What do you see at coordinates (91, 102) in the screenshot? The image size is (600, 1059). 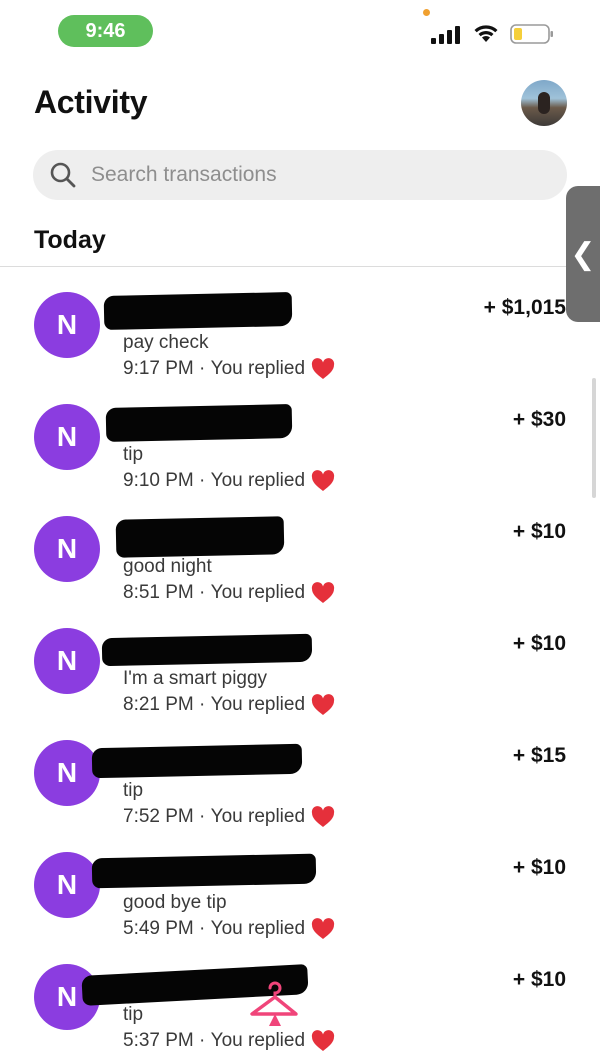 I see `page-title: Activity` at bounding box center [91, 102].